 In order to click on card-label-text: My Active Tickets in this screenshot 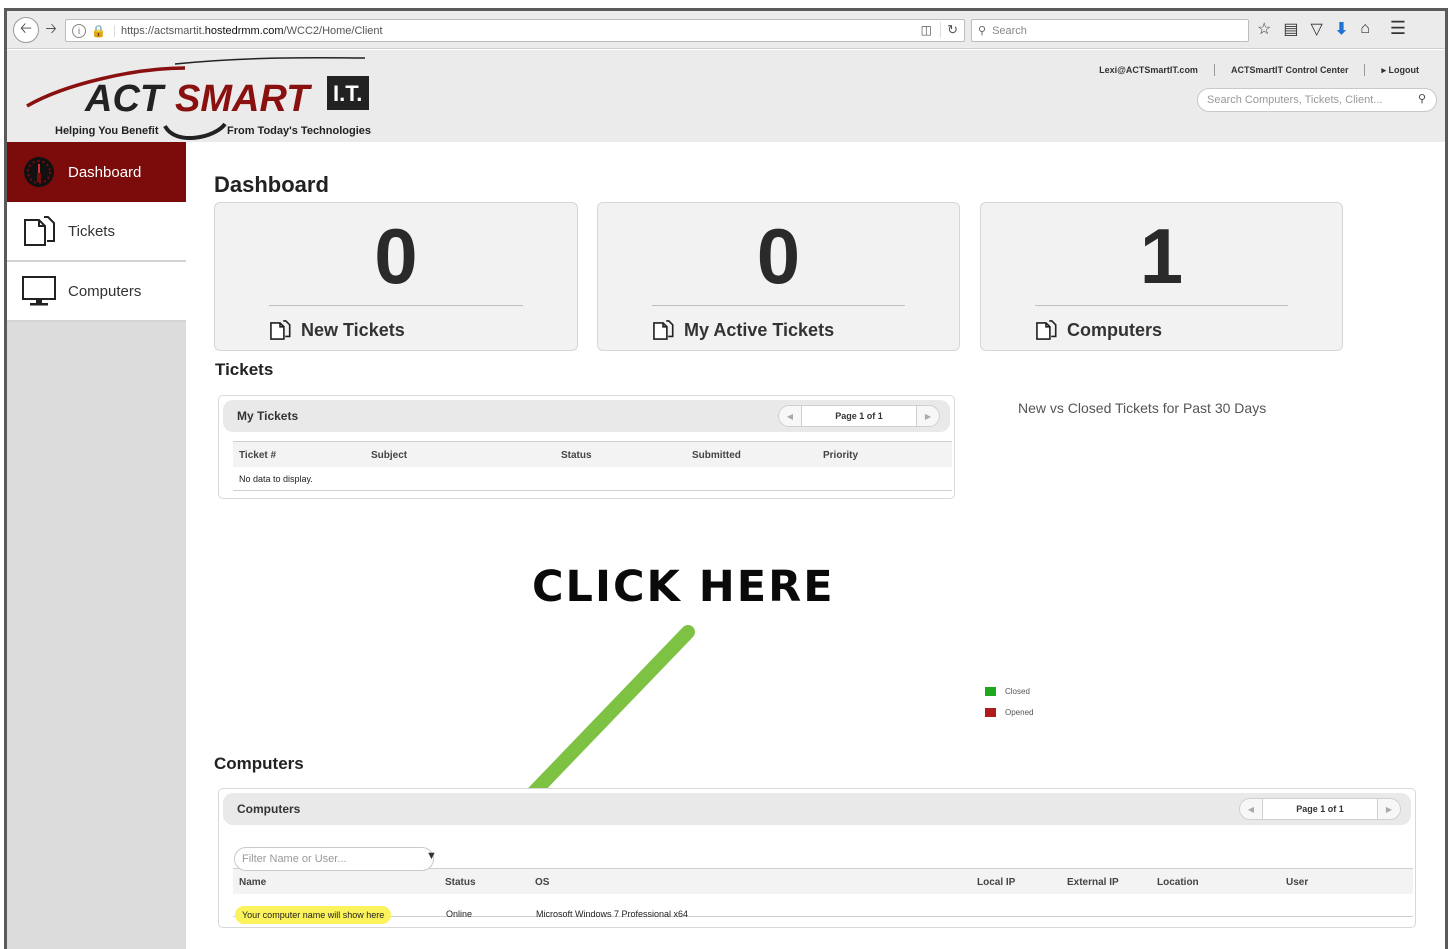, I will do `click(759, 329)`.